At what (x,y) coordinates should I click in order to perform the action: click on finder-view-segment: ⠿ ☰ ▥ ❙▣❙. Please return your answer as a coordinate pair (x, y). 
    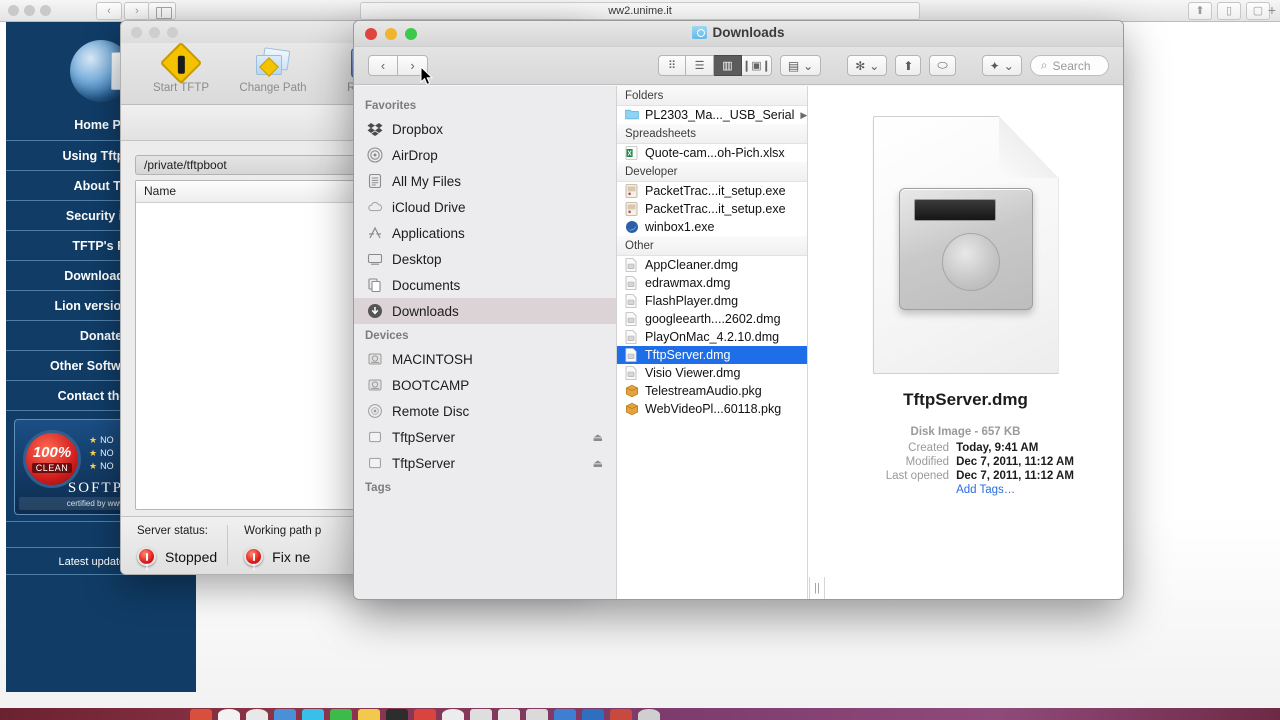
    Looking at the image, I should click on (715, 65).